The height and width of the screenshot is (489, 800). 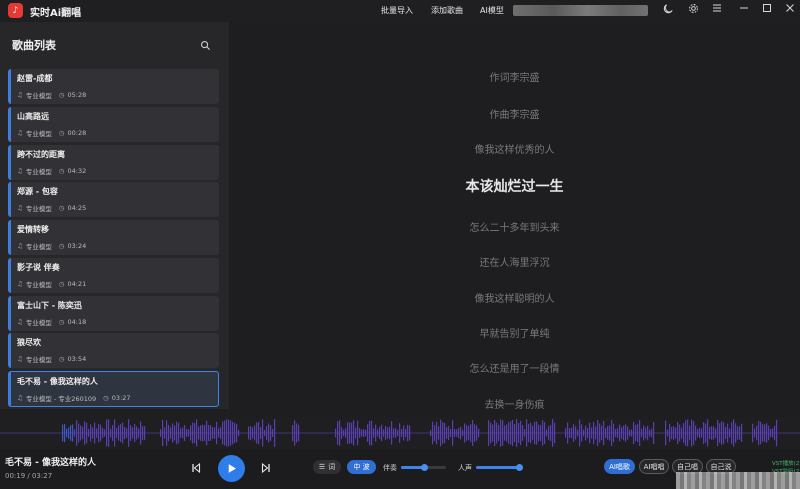 I want to click on mode-ai-sing-button: AI唱歌, so click(x=619, y=466).